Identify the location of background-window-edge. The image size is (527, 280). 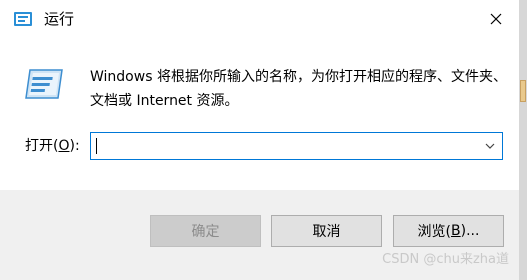
(523, 140).